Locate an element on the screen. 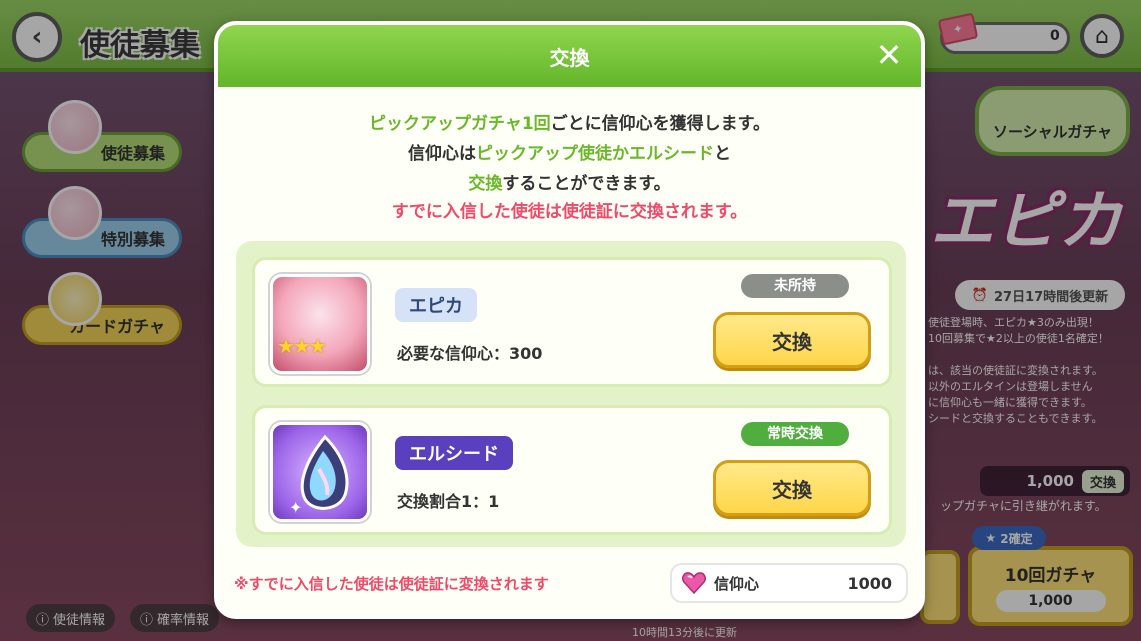  currency-display: 信仰心 1000 is located at coordinates (789, 583).